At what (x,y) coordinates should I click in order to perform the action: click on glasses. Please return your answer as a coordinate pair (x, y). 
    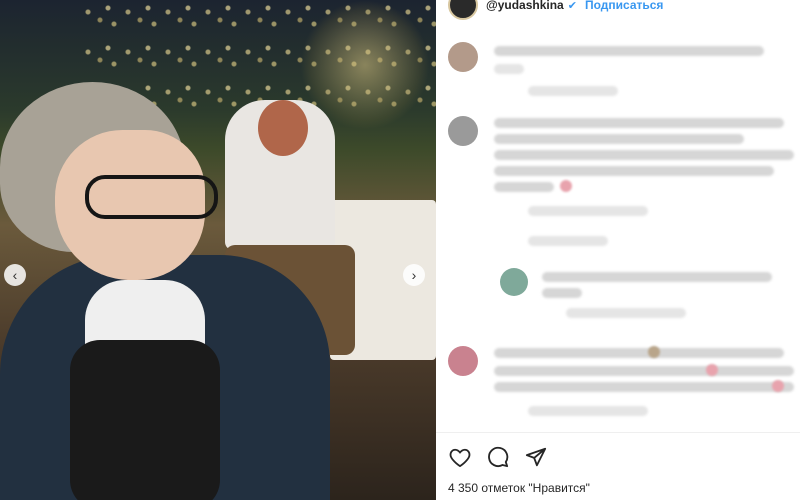
    Looking at the image, I should click on (151, 197).